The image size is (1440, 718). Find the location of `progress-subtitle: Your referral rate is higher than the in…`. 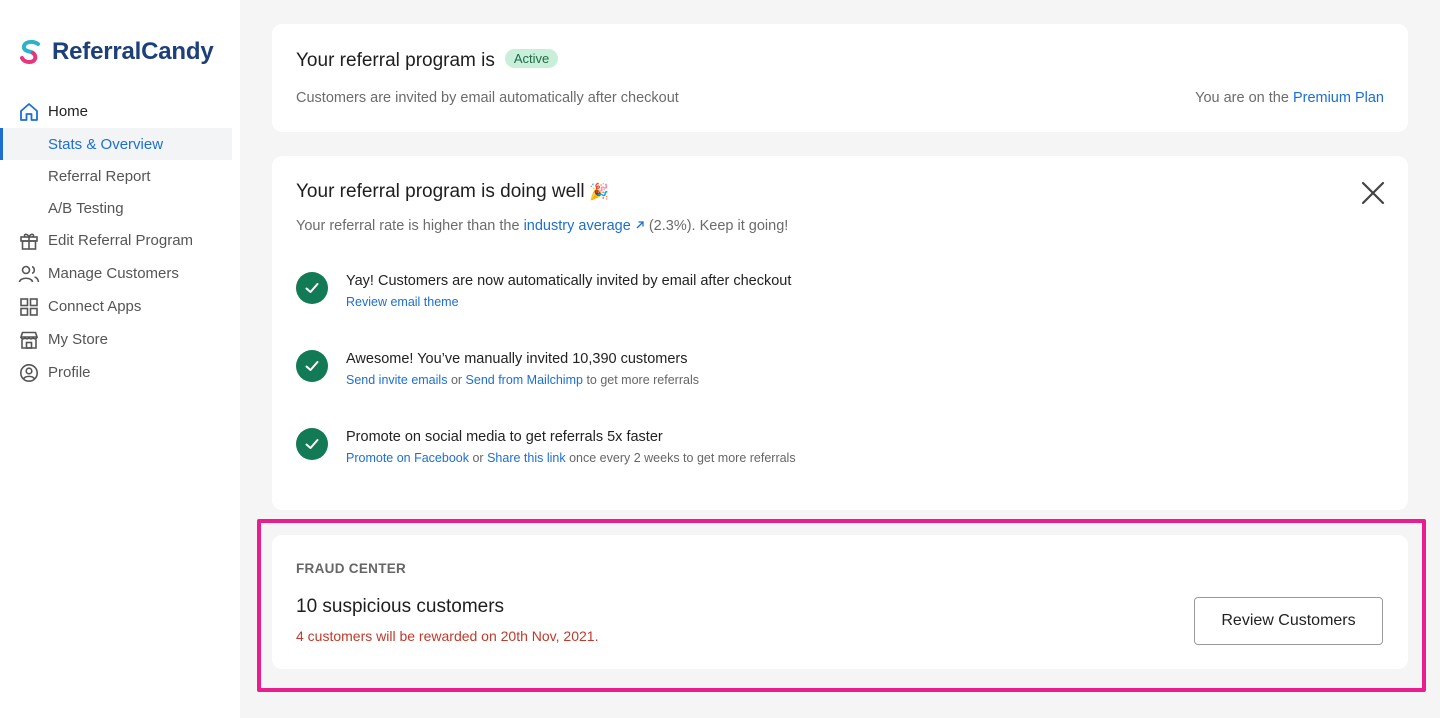

progress-subtitle: Your referral rate is higher than the in… is located at coordinates (542, 226).